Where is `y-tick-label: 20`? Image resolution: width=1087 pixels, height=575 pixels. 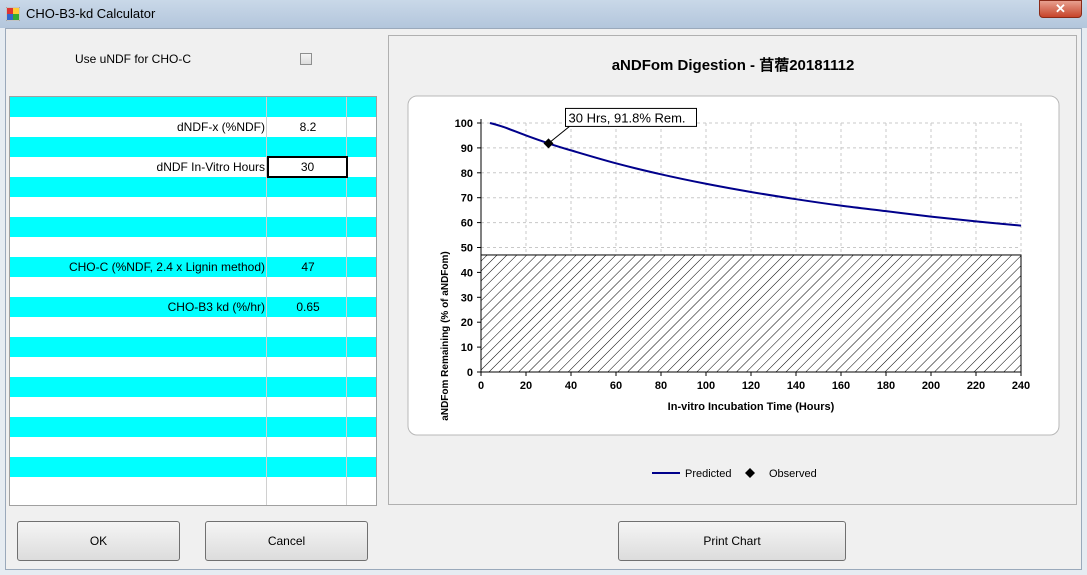
y-tick-label: 20 is located at coordinates (467, 323).